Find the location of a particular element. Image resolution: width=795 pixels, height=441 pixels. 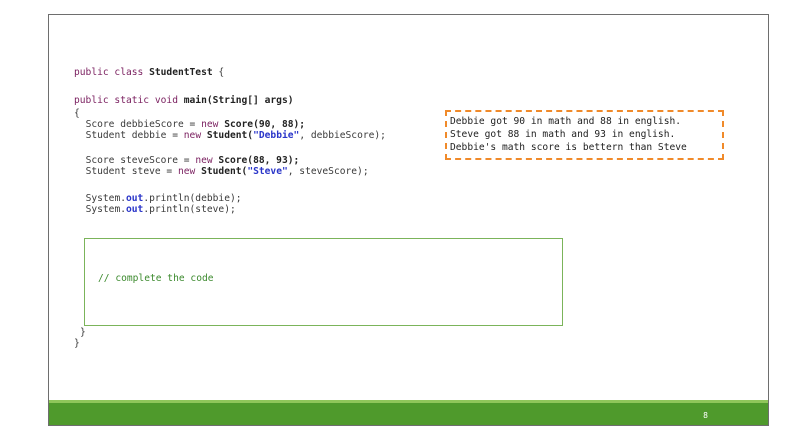

code-println-steve: System.out.println(steve); is located at coordinates (155, 209).